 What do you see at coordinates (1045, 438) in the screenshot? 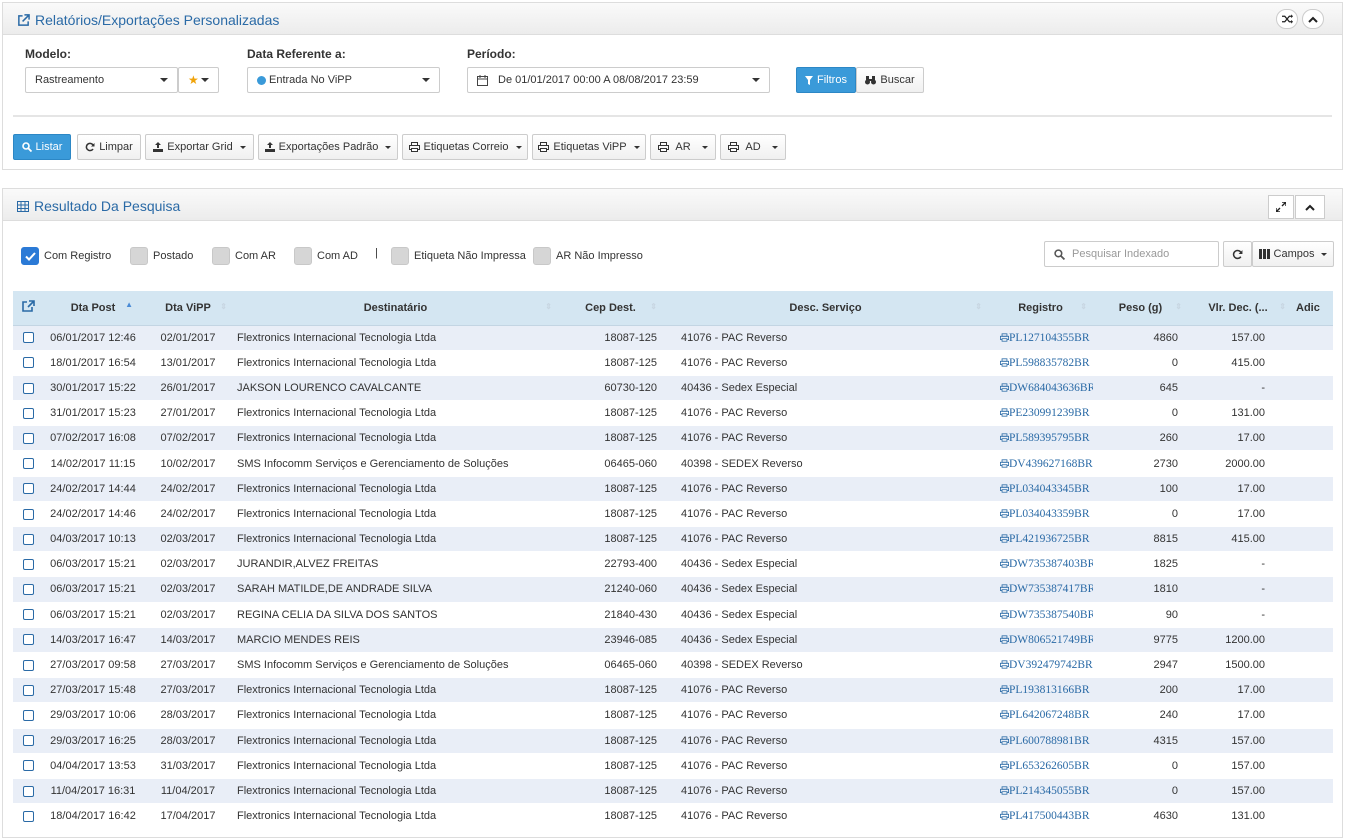
I see `registro-link: PL589395795BR` at bounding box center [1045, 438].